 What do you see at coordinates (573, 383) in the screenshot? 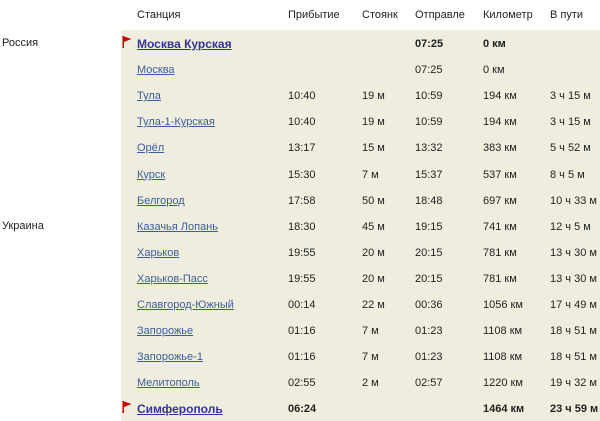
I see `travel-time: 19 ч 32 м` at bounding box center [573, 383].